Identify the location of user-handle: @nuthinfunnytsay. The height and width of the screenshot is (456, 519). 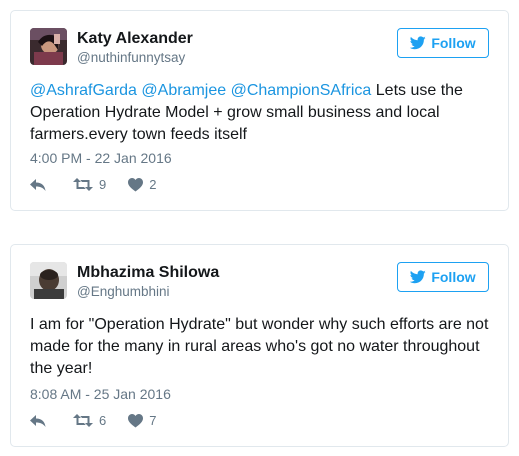
(131, 57).